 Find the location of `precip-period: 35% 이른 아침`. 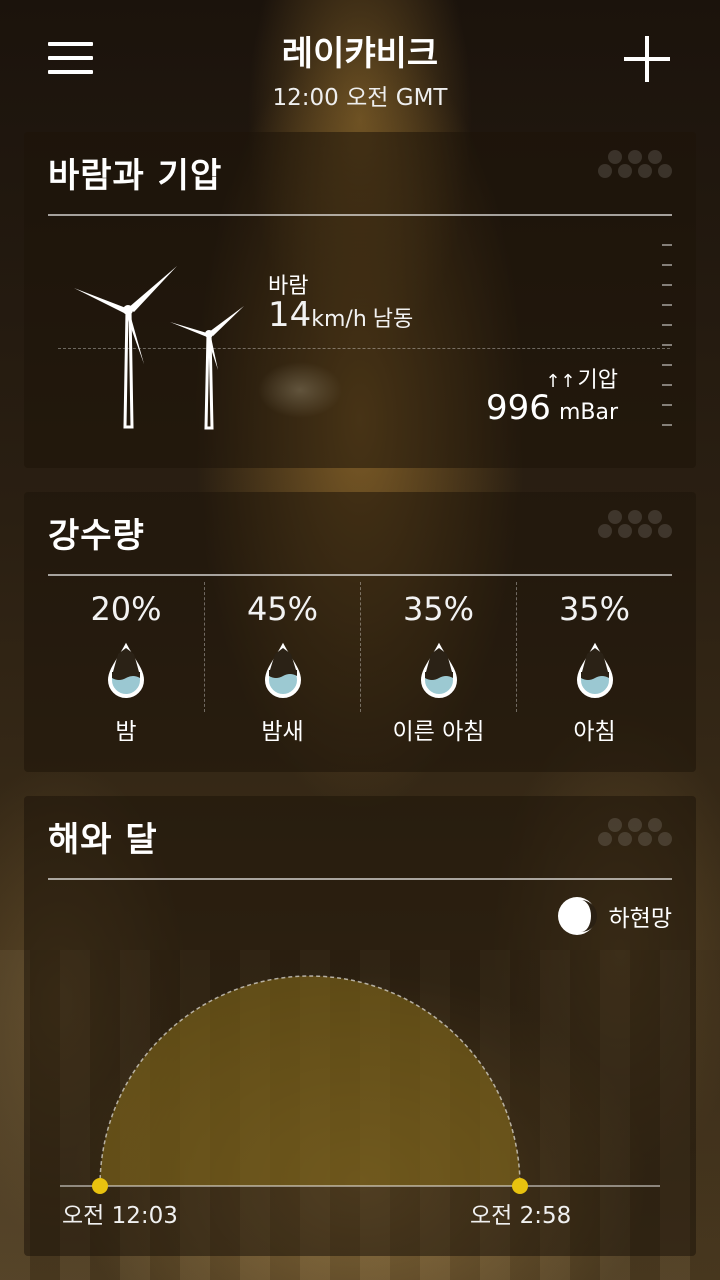

precip-period: 35% 이른 아침 is located at coordinates (438, 663).